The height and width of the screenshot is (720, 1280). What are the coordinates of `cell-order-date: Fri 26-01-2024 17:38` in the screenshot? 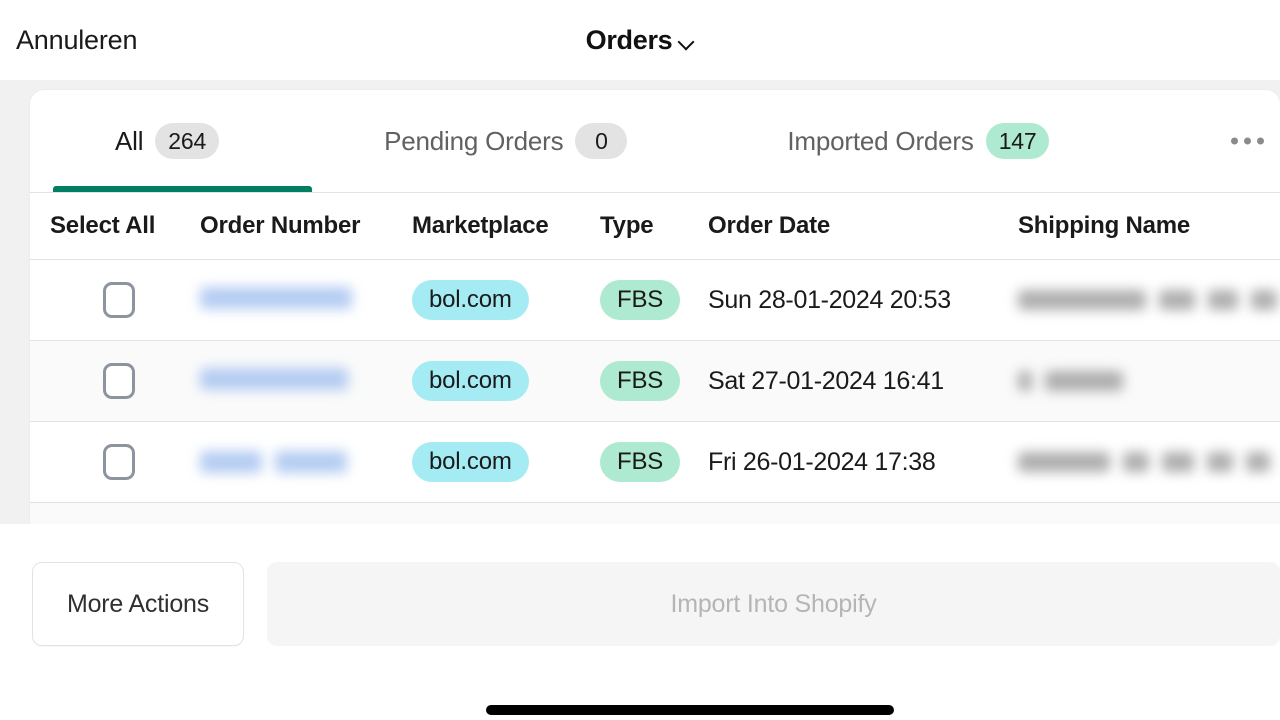 It's located at (822, 461).